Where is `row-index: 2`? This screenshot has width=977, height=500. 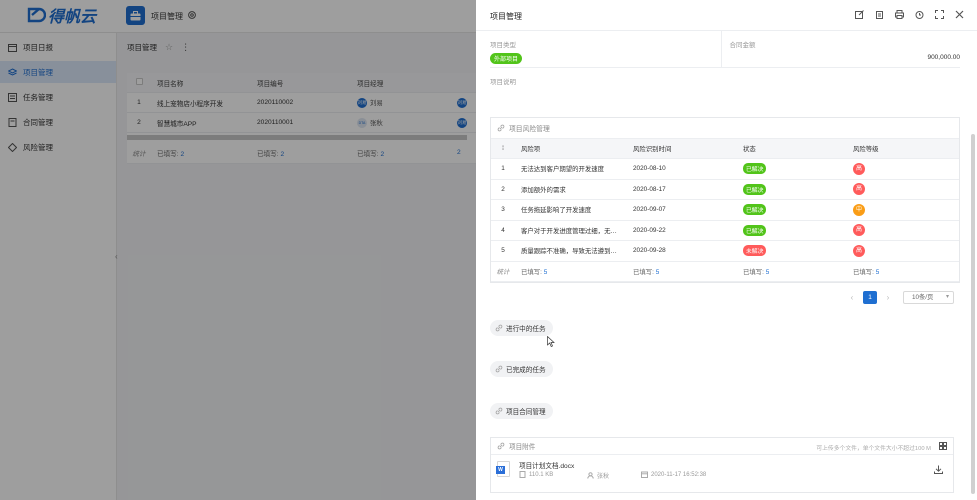 row-index: 2 is located at coordinates (503, 189).